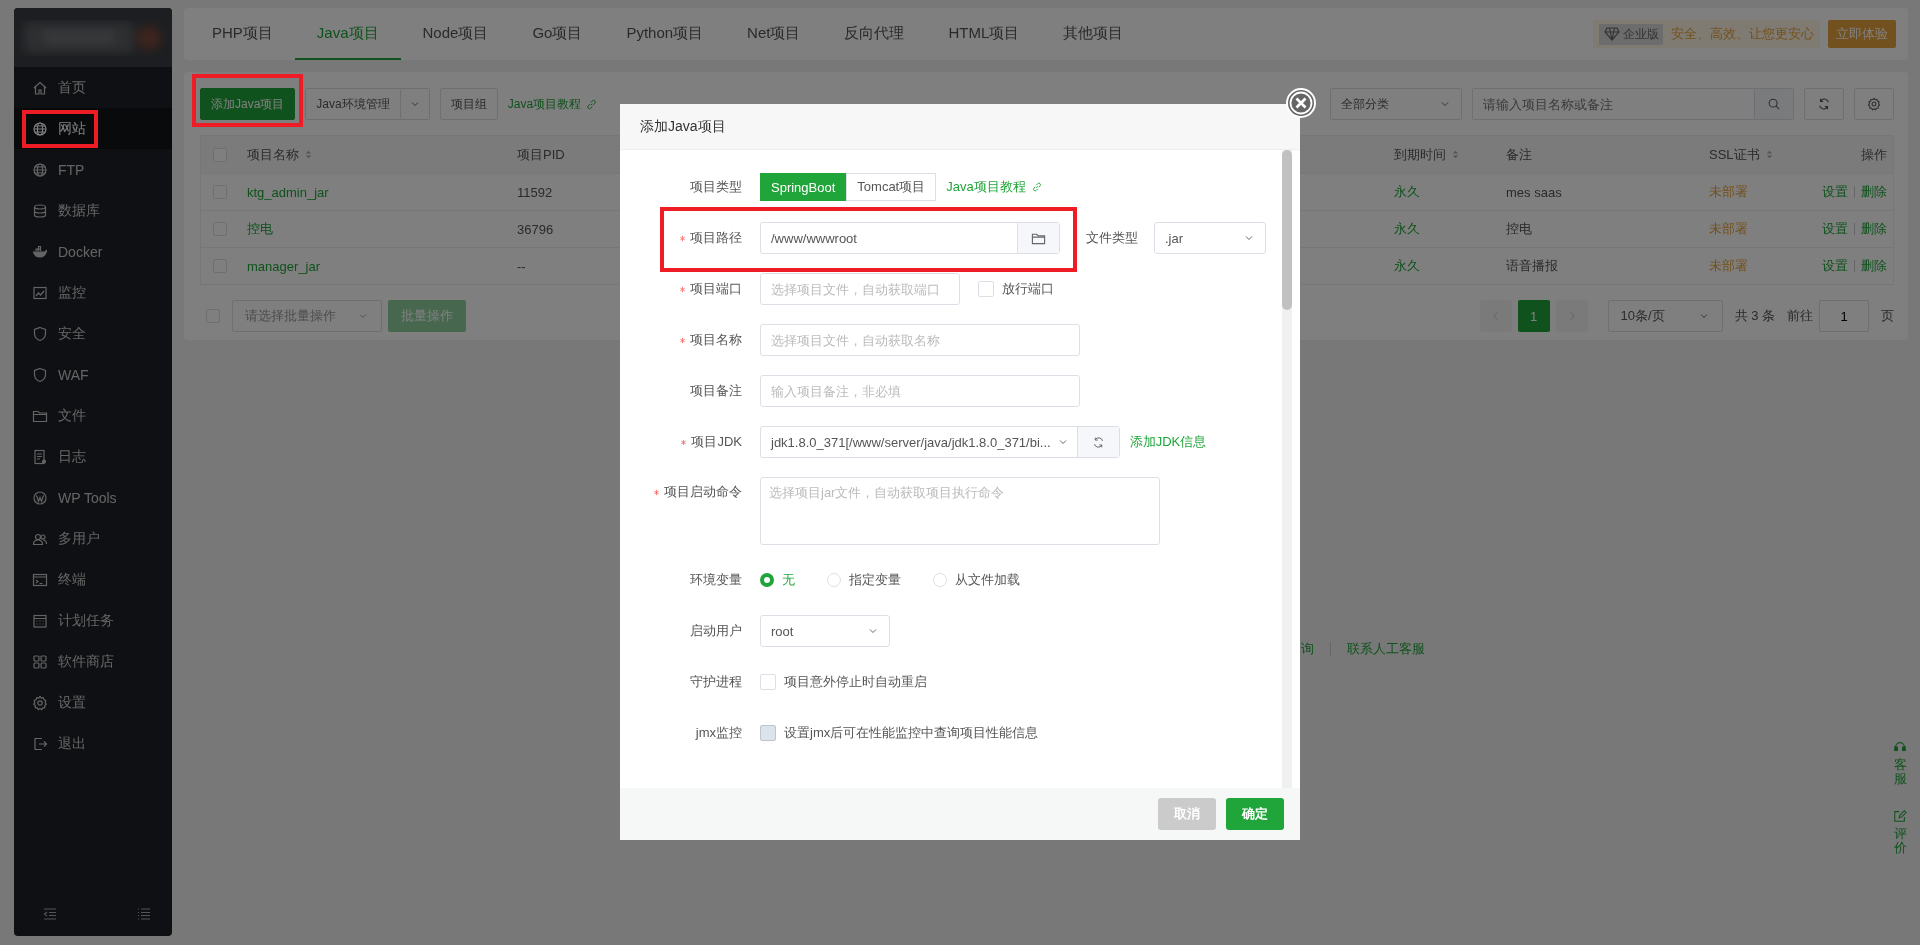 The image size is (1920, 945). I want to click on headset-icon, so click(1900, 747).